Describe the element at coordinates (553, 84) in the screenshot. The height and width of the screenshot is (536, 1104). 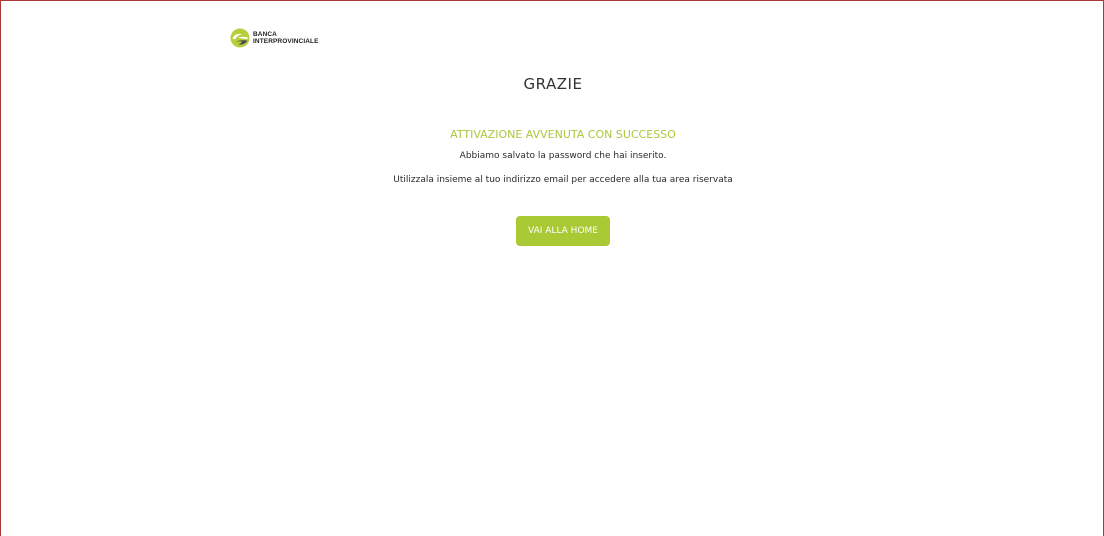
I see `page-title: GRAZIE` at that location.